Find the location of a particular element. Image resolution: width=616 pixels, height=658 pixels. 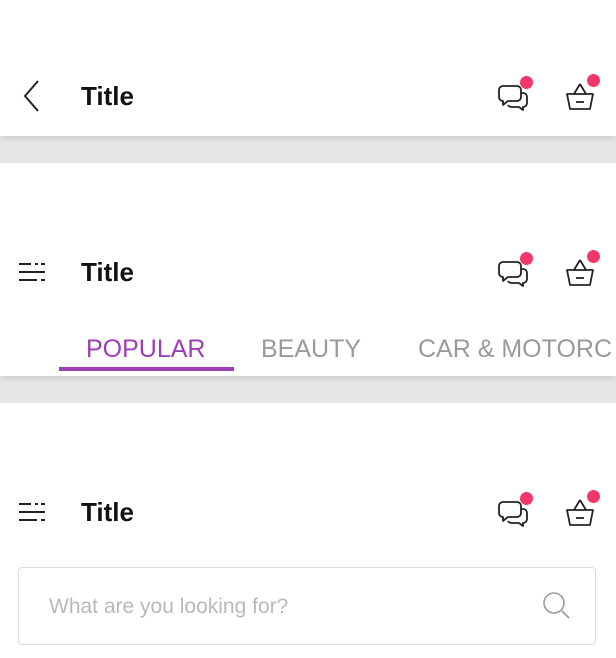

tab-car-motorcycle: CAR & MOTORC is located at coordinates (515, 349).